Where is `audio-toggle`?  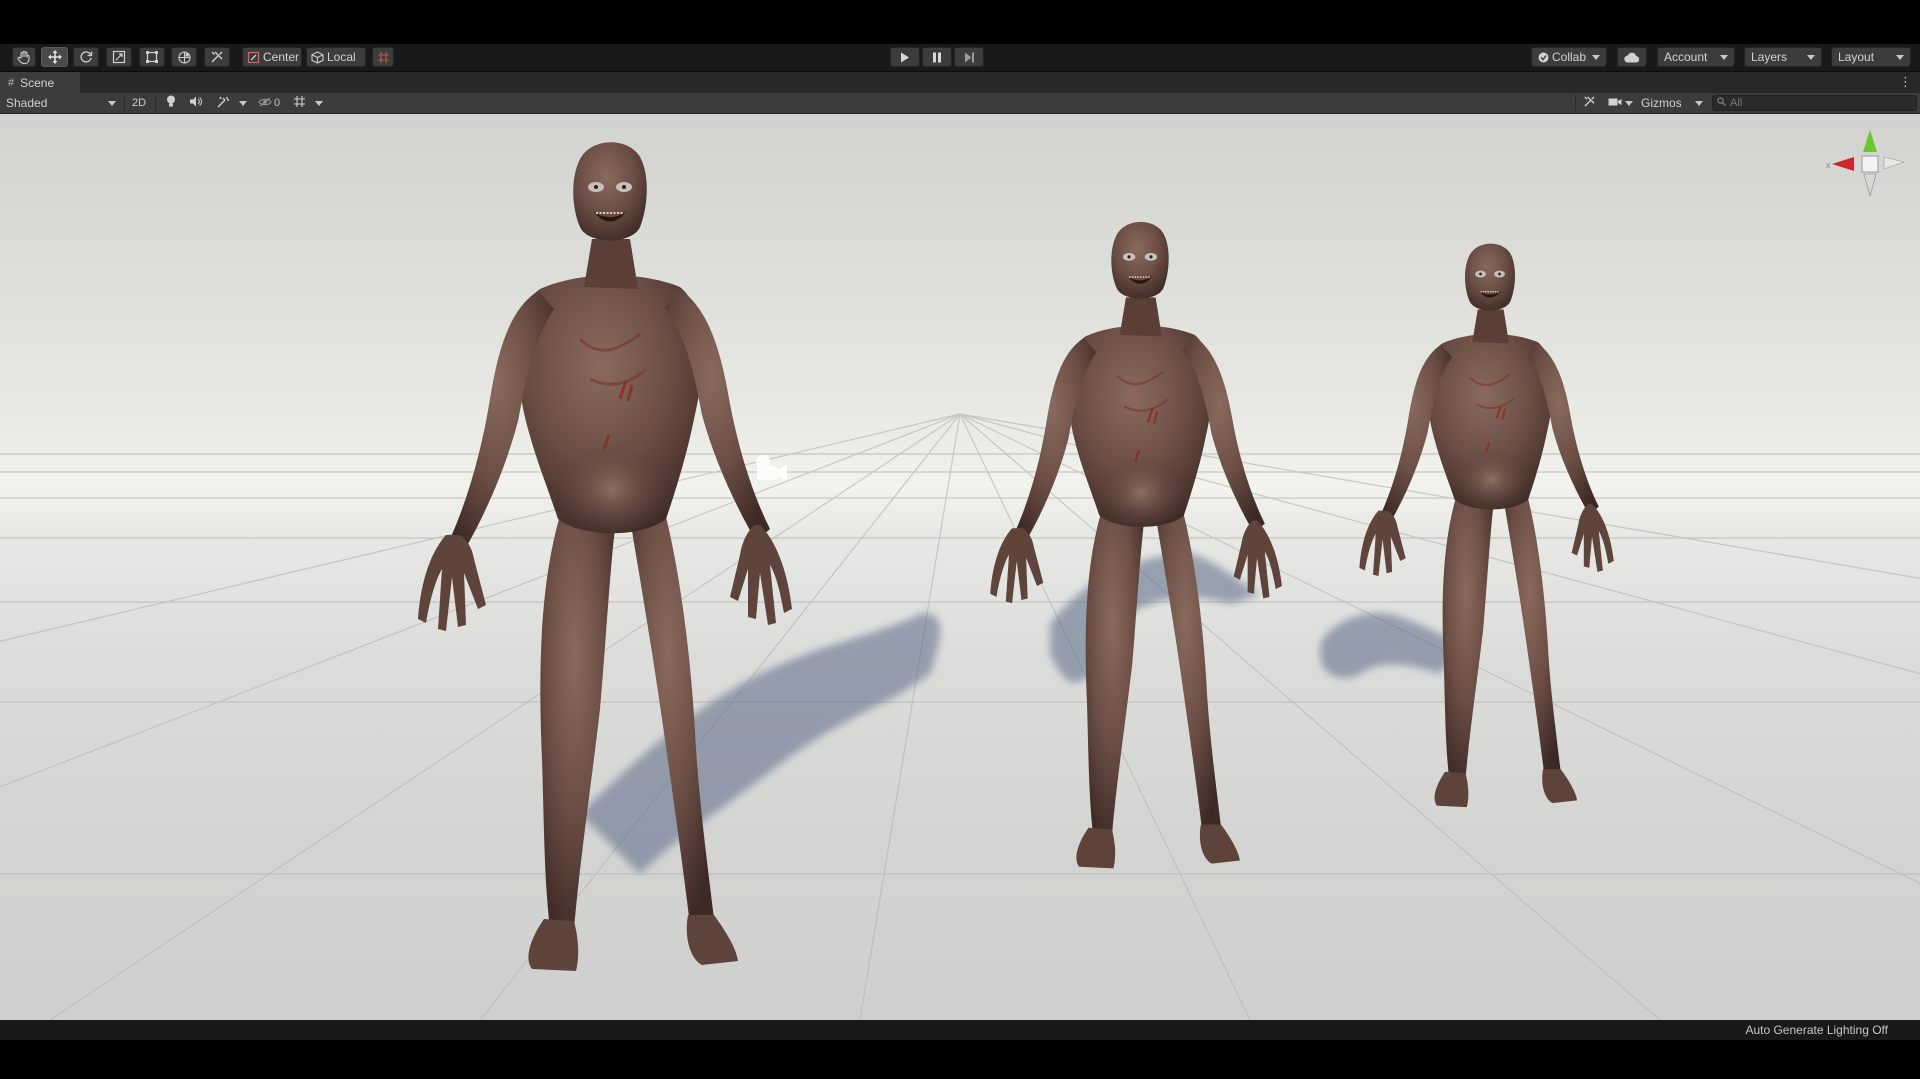 audio-toggle is located at coordinates (195, 103).